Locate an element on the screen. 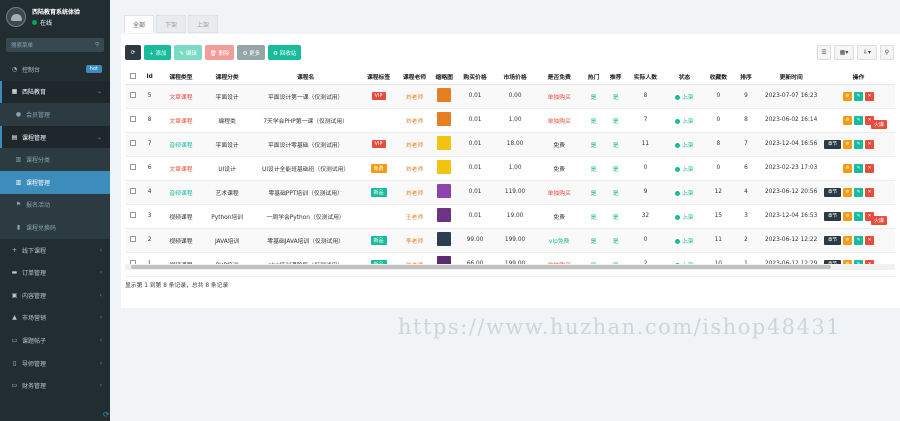 This screenshot has height=421, width=900. recommend-cell: 是 is located at coordinates (615, 192).